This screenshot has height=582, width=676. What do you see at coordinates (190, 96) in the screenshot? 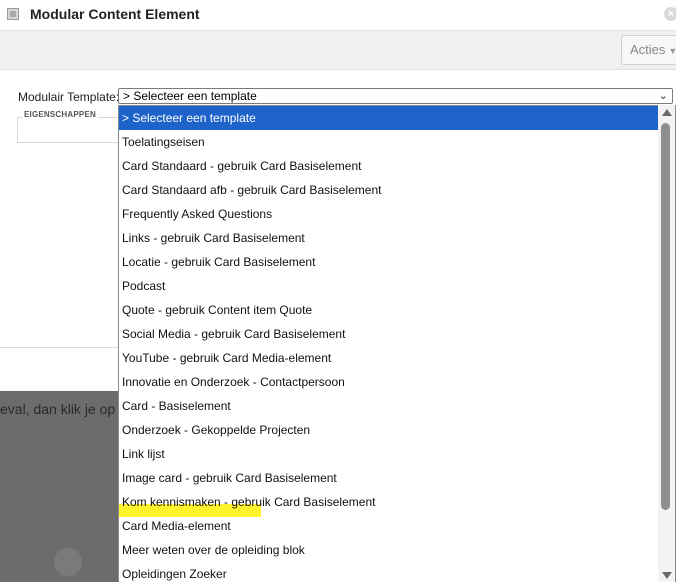
I see `template-select-value: > Selecteer een template` at bounding box center [190, 96].